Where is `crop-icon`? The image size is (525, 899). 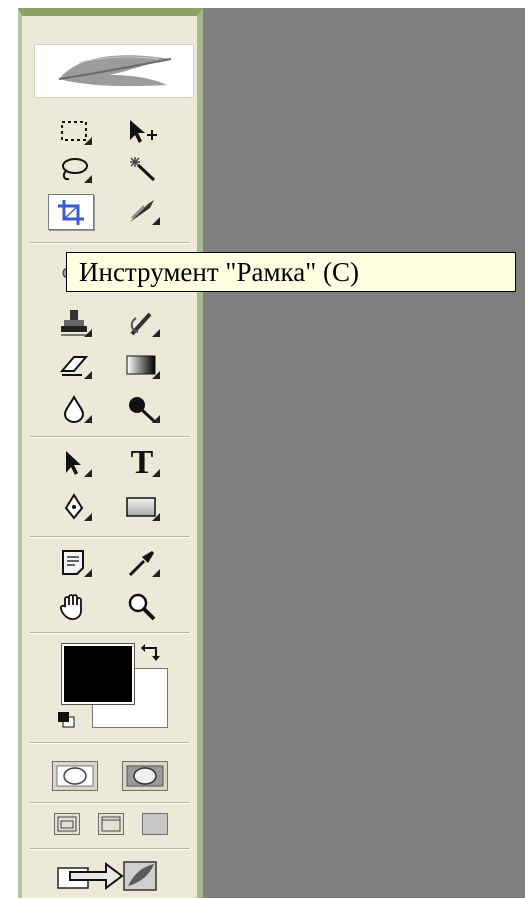 crop-icon is located at coordinates (71, 212).